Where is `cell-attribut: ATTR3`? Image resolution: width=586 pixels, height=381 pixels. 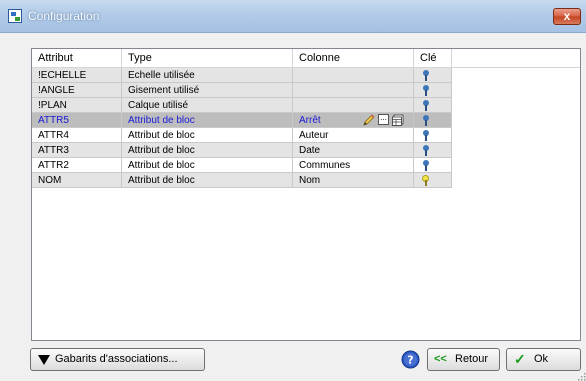
cell-attribut: ATTR3 is located at coordinates (77, 150).